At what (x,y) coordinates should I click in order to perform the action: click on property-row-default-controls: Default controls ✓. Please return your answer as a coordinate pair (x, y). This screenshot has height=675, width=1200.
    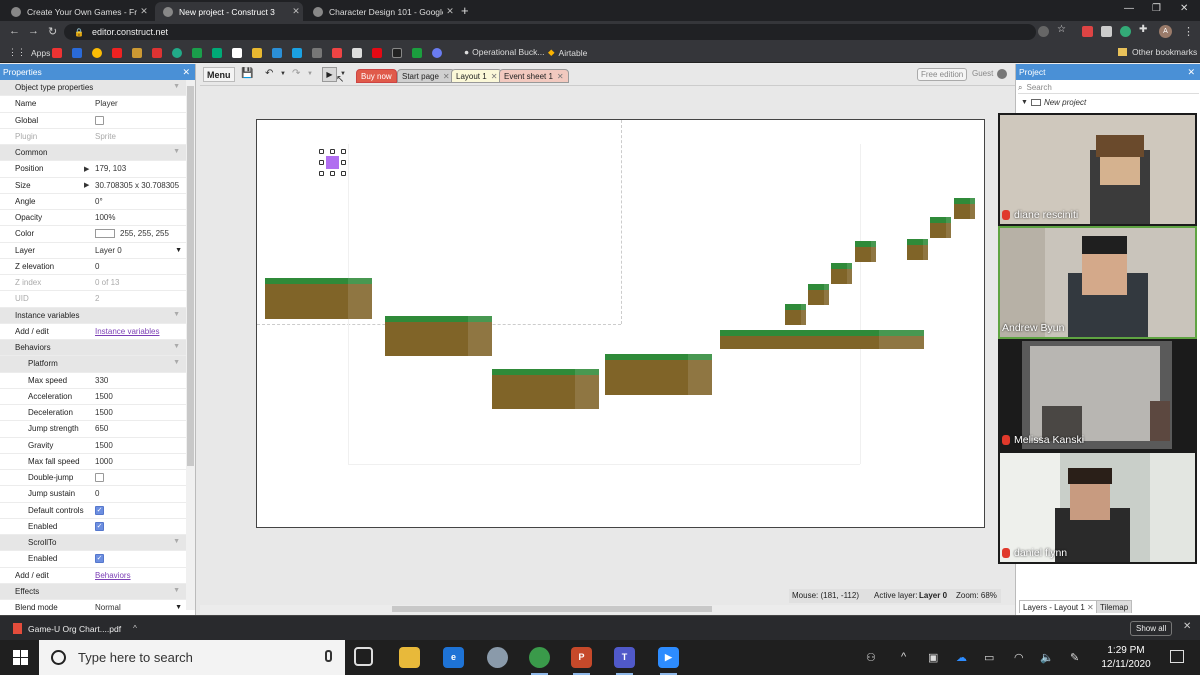
    Looking at the image, I should click on (93, 511).